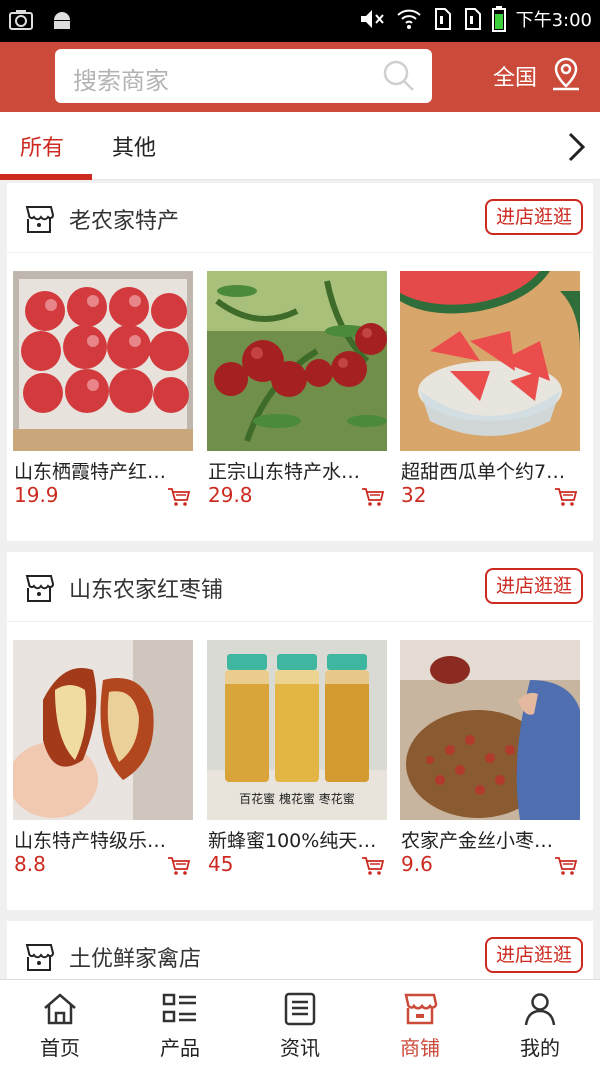  What do you see at coordinates (566, 74) in the screenshot?
I see `location-pin-icon` at bounding box center [566, 74].